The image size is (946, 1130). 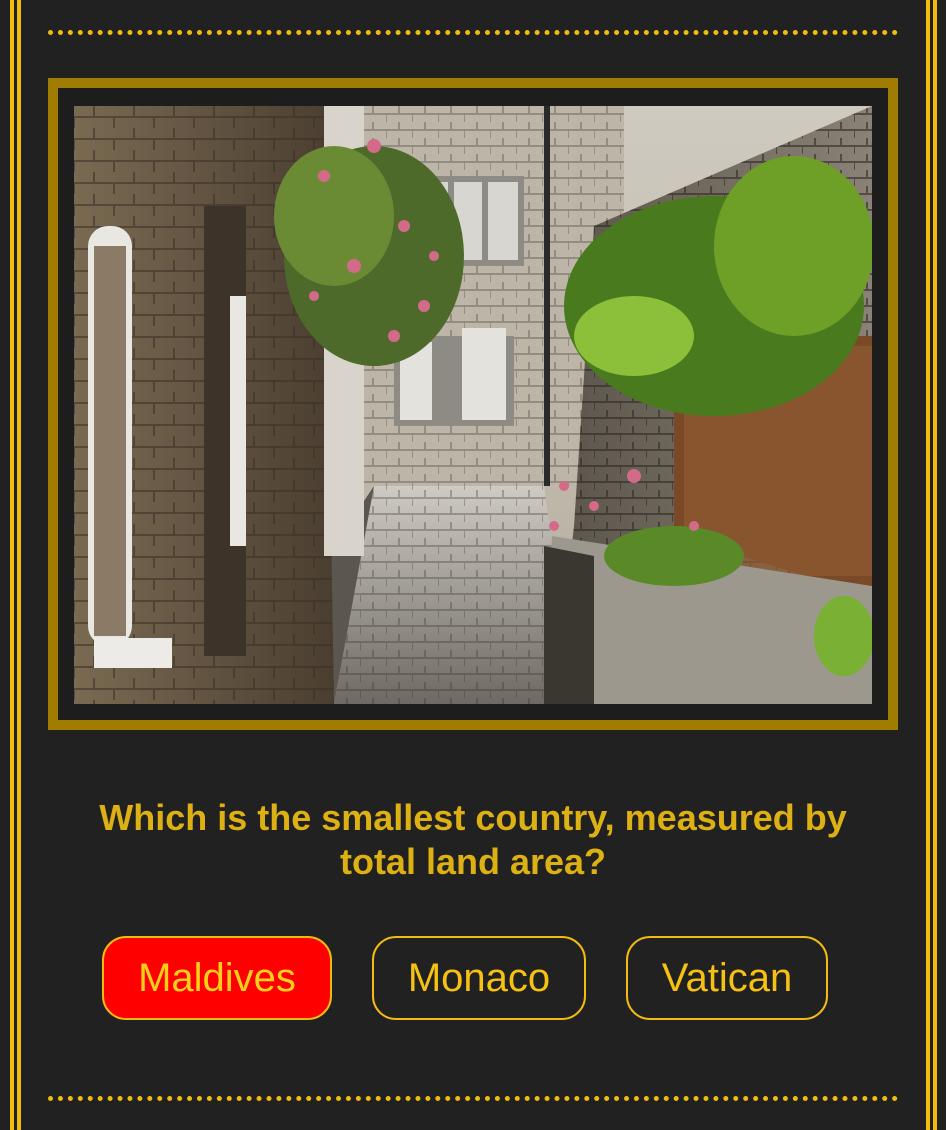 What do you see at coordinates (928, 565) in the screenshot?
I see `right-border-inner` at bounding box center [928, 565].